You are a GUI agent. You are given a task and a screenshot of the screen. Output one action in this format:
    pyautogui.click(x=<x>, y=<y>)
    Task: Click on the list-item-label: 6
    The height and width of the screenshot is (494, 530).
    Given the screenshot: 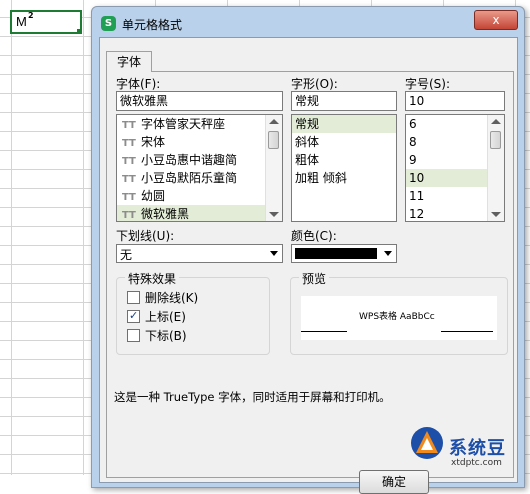 What is the action you would take?
    pyautogui.click(x=413, y=124)
    